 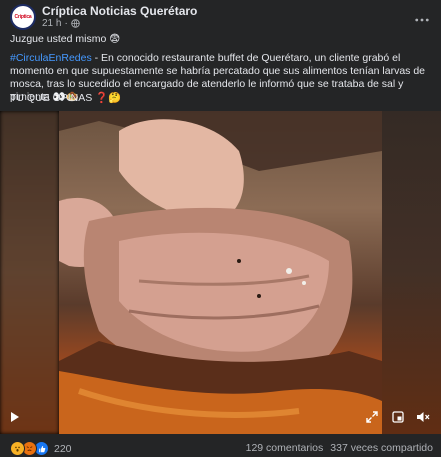 What do you see at coordinates (381, 448) in the screenshot?
I see `shares-count: 337 veces compartido` at bounding box center [381, 448].